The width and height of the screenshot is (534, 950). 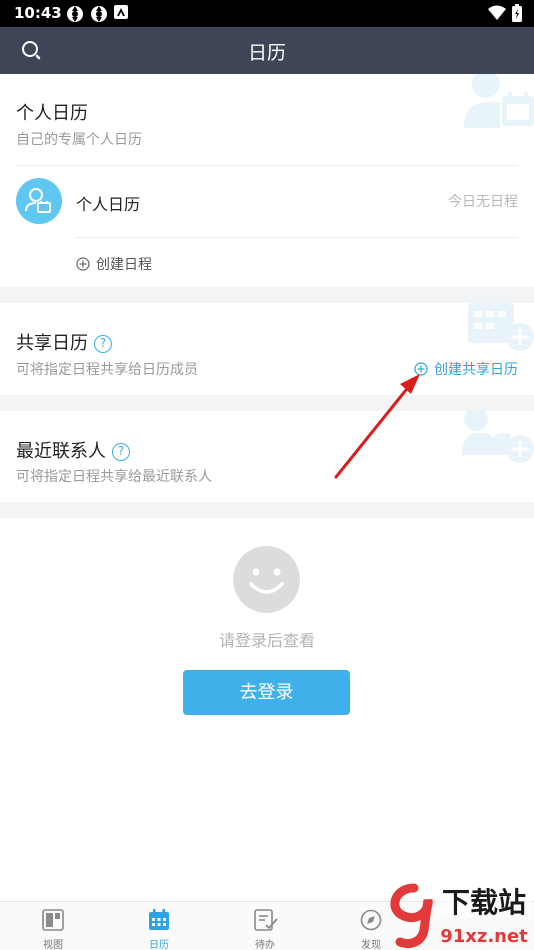 I want to click on watermark-brand-text: 下载站, so click(x=484, y=902).